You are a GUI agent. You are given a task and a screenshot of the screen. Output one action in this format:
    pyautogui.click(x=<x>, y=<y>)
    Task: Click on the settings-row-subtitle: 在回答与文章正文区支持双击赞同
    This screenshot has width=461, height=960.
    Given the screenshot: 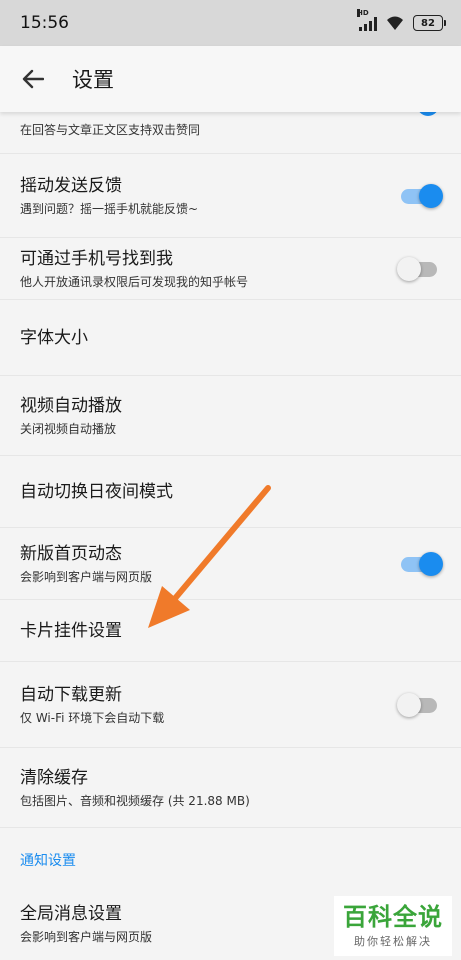 What is the action you would take?
    pyautogui.click(x=110, y=130)
    